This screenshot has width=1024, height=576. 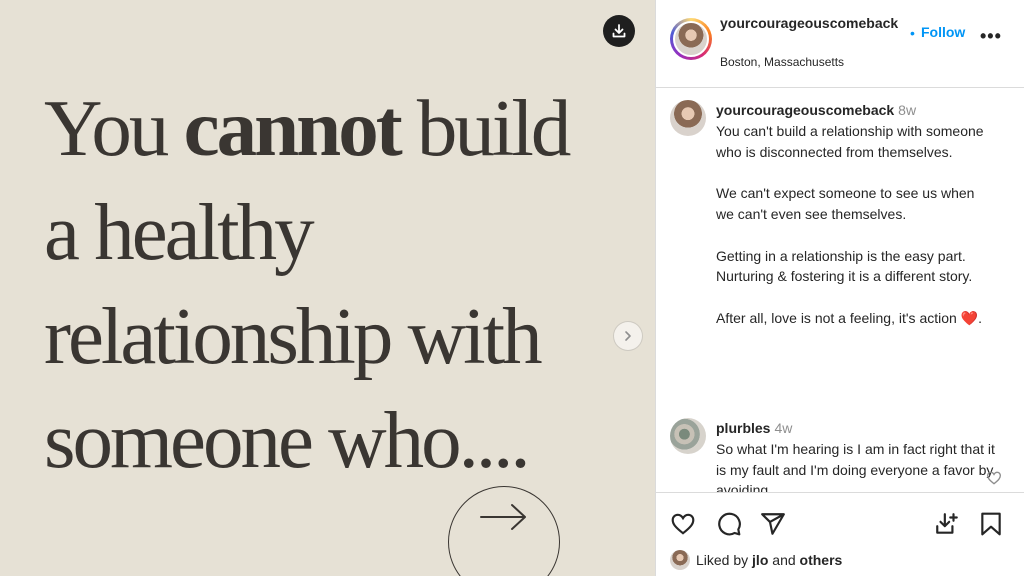 I want to click on save-to-collection-button, so click(x=947, y=526).